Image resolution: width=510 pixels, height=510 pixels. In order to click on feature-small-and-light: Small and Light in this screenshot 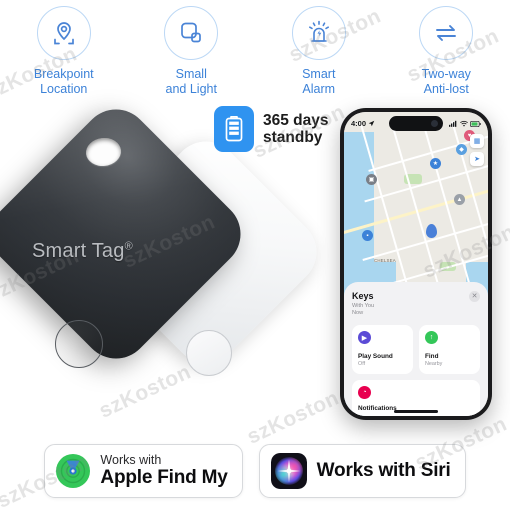, I will do `click(192, 54)`.